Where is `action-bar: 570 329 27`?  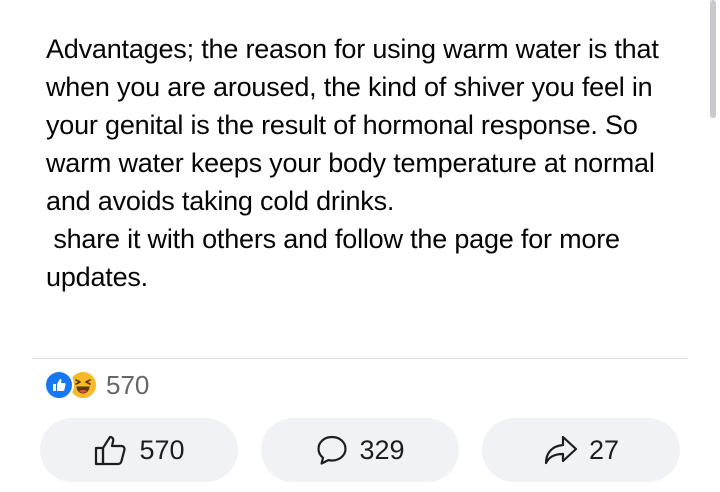 action-bar: 570 329 27 is located at coordinates (360, 450).